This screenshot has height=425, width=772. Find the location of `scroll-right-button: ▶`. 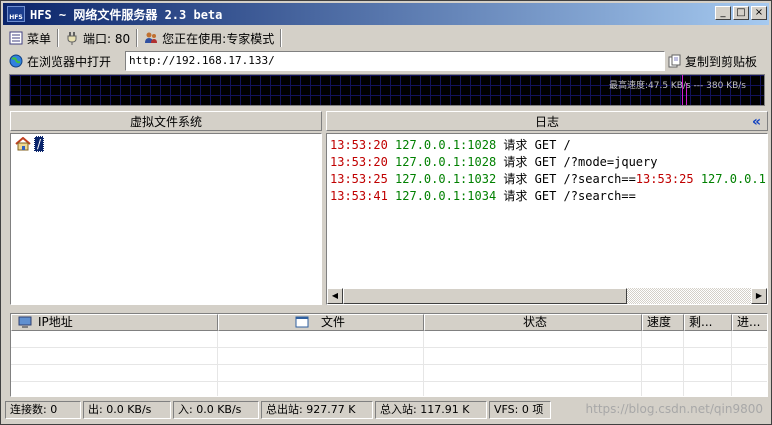

scroll-right-button: ▶ is located at coordinates (759, 296).